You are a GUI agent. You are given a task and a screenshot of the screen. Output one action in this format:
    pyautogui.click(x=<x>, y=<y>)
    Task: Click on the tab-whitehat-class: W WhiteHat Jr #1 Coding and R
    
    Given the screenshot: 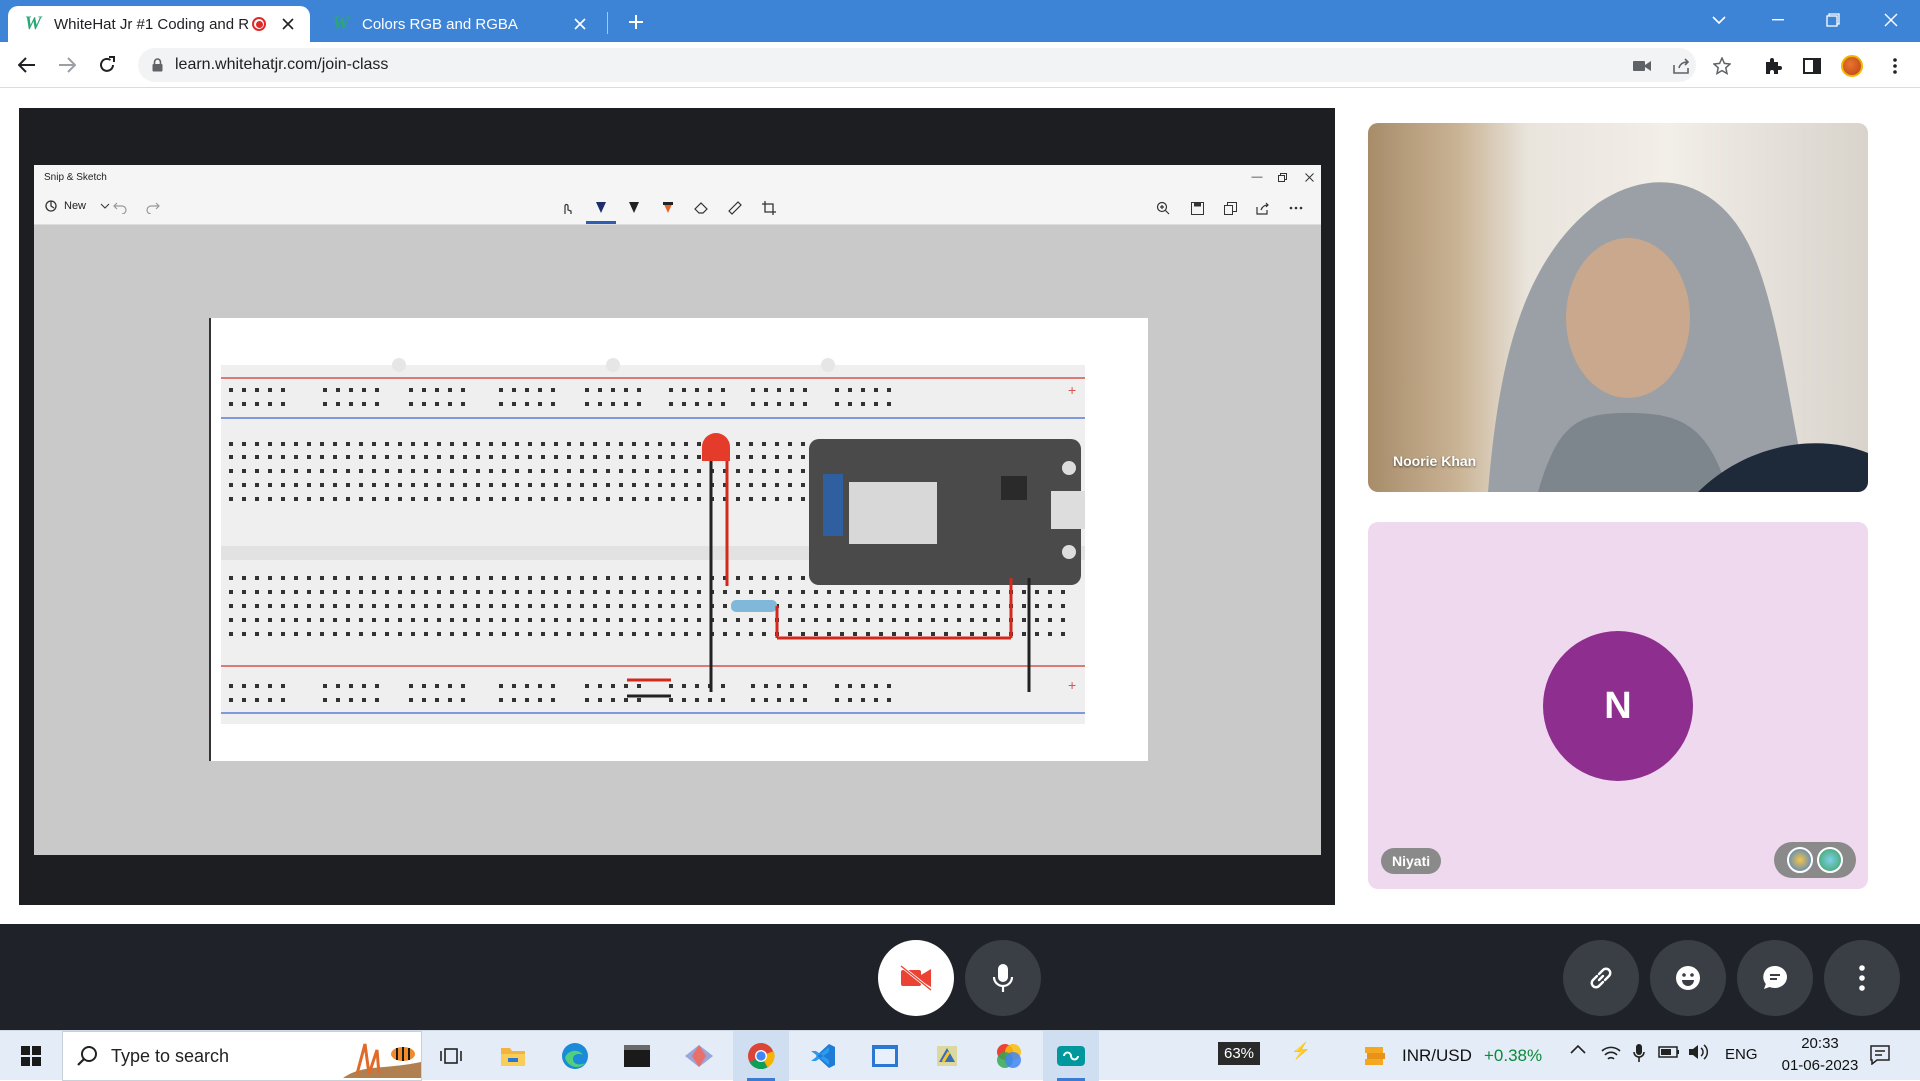 What is the action you would take?
    pyautogui.click(x=159, y=24)
    